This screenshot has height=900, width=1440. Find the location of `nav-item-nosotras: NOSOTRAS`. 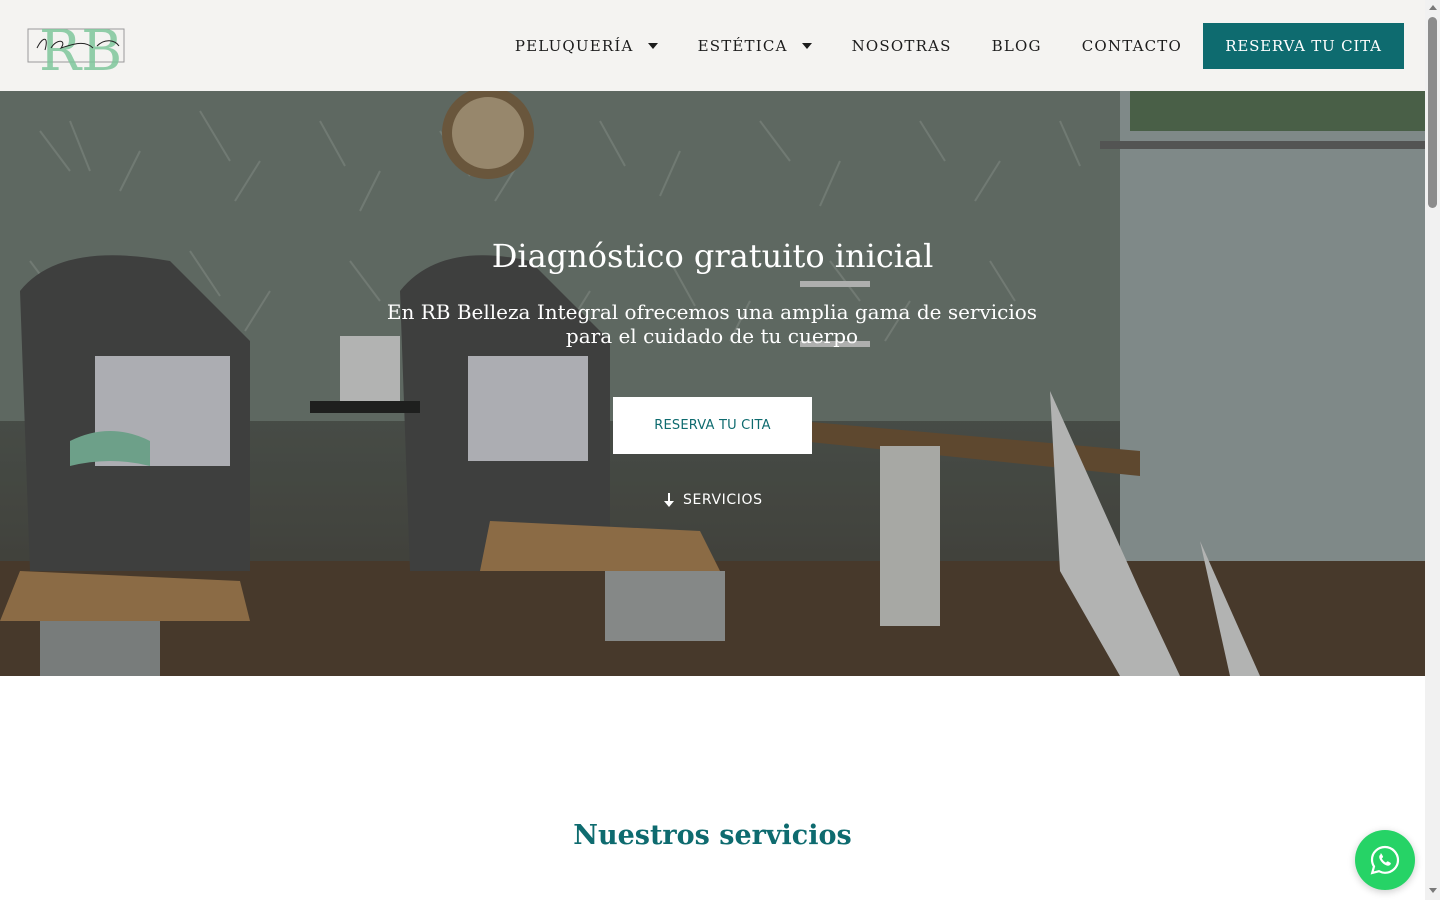

nav-item-nosotras: NOSOTRAS is located at coordinates (902, 46).